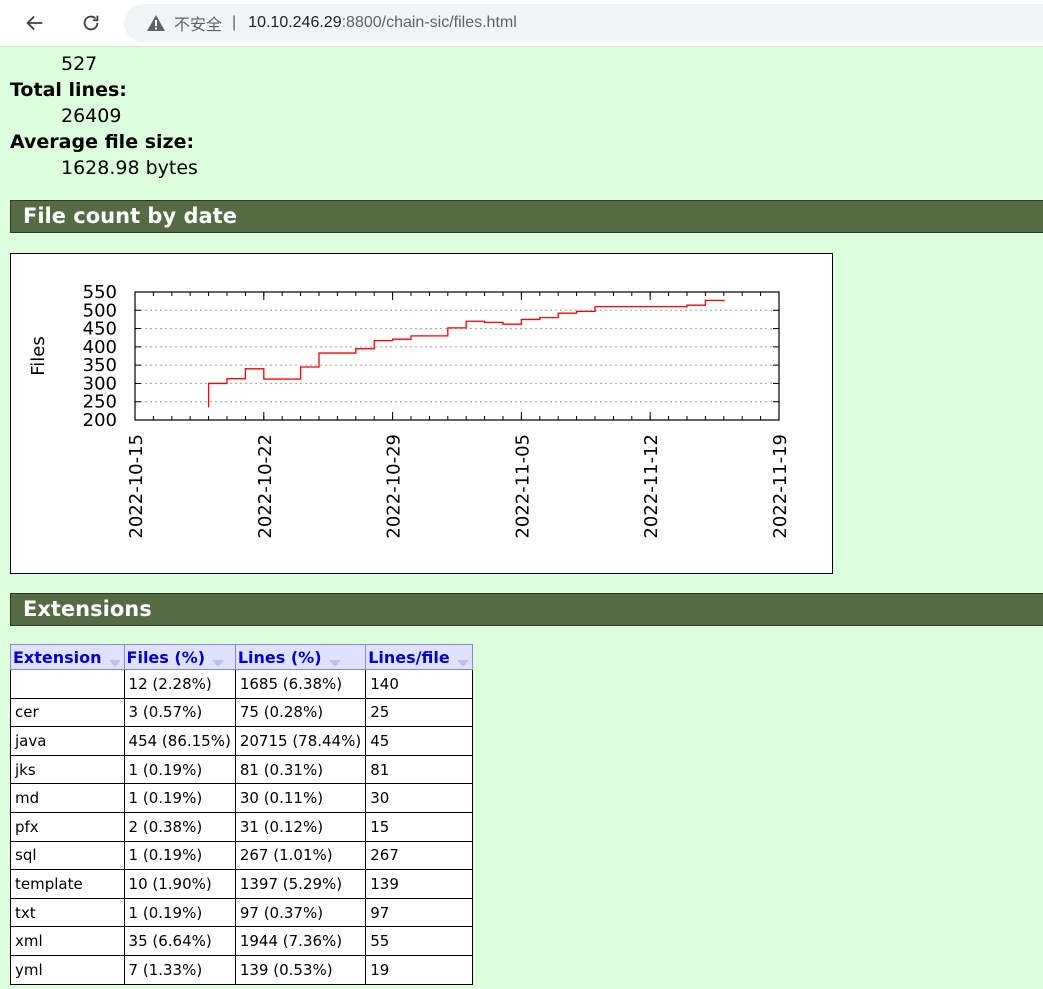  I want to click on y-tick-label: 550, so click(100, 292).